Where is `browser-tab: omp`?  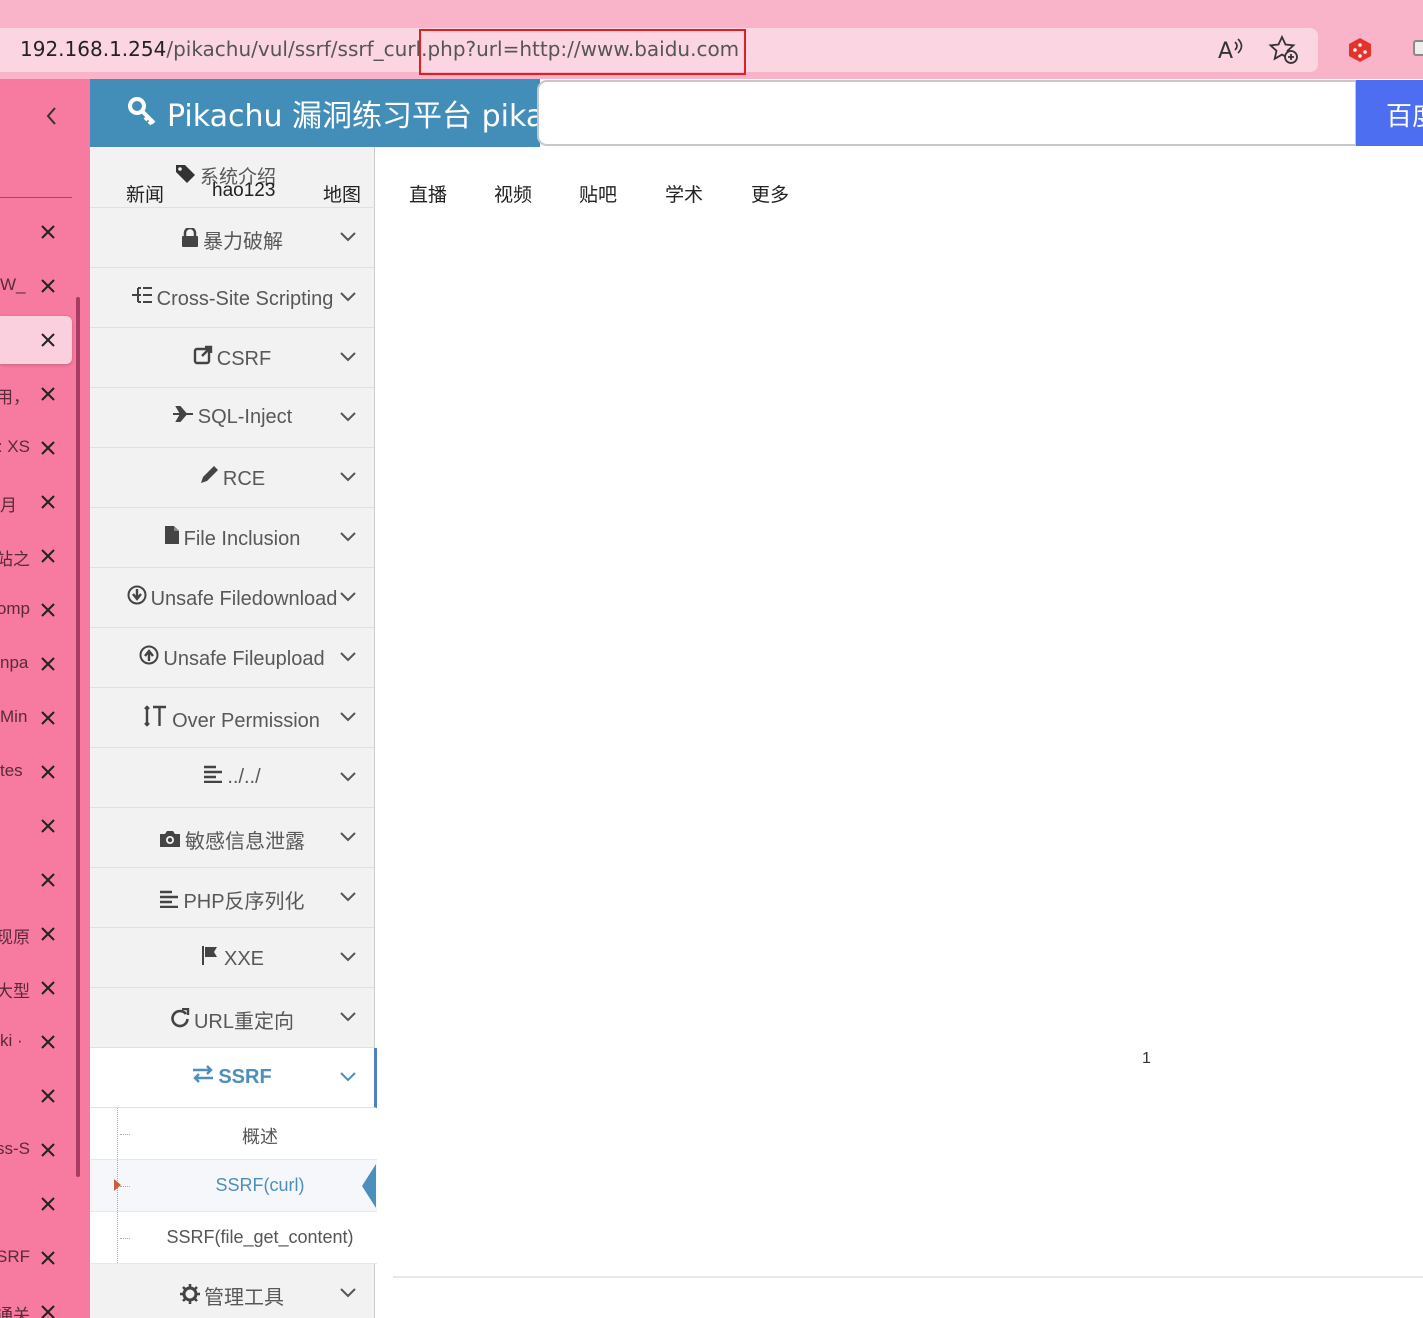
browser-tab: omp is located at coordinates (36, 610).